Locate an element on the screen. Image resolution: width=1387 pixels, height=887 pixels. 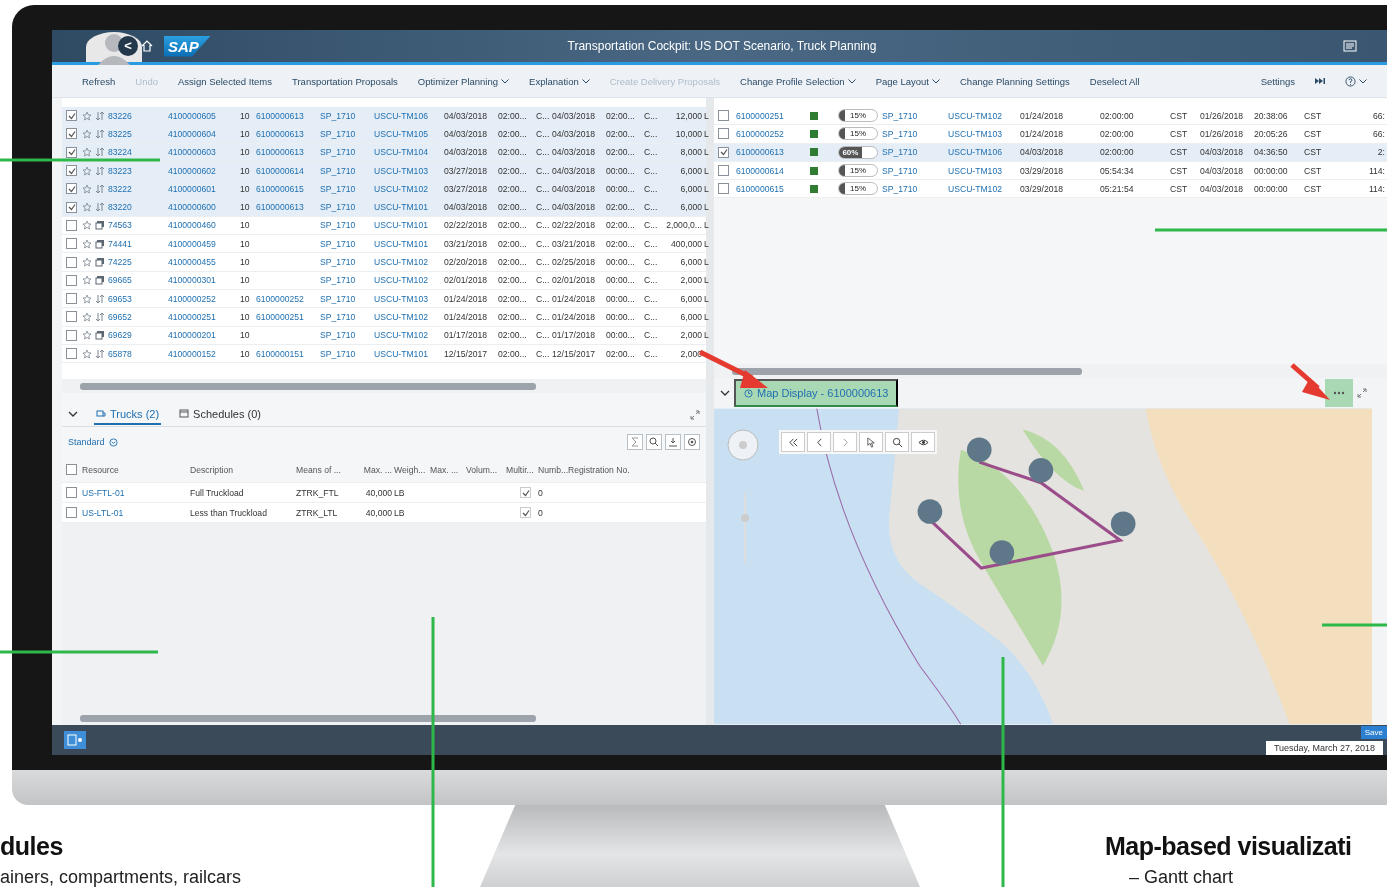
table-cell: 69653 is located at coordinates (138, 298).